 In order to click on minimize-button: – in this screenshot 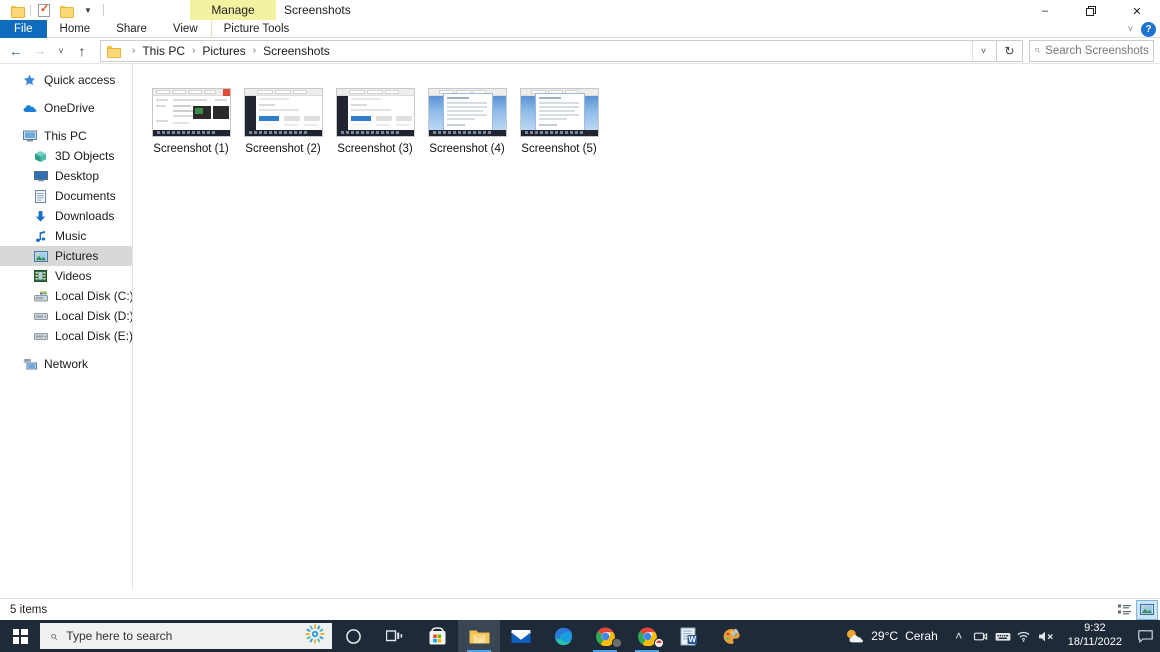, I will do `click(1045, 11)`.